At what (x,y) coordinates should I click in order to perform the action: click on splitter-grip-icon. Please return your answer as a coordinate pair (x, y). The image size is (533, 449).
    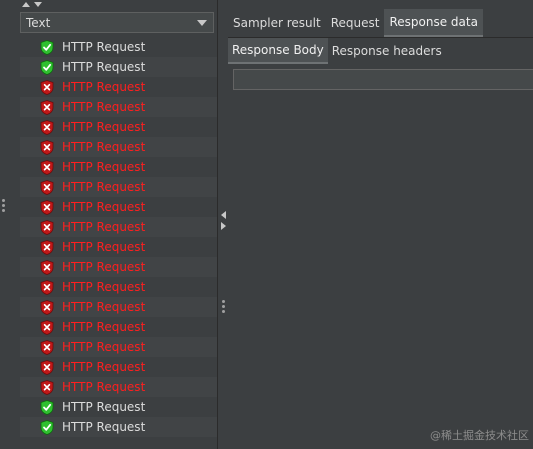
    Looking at the image, I should click on (223, 307).